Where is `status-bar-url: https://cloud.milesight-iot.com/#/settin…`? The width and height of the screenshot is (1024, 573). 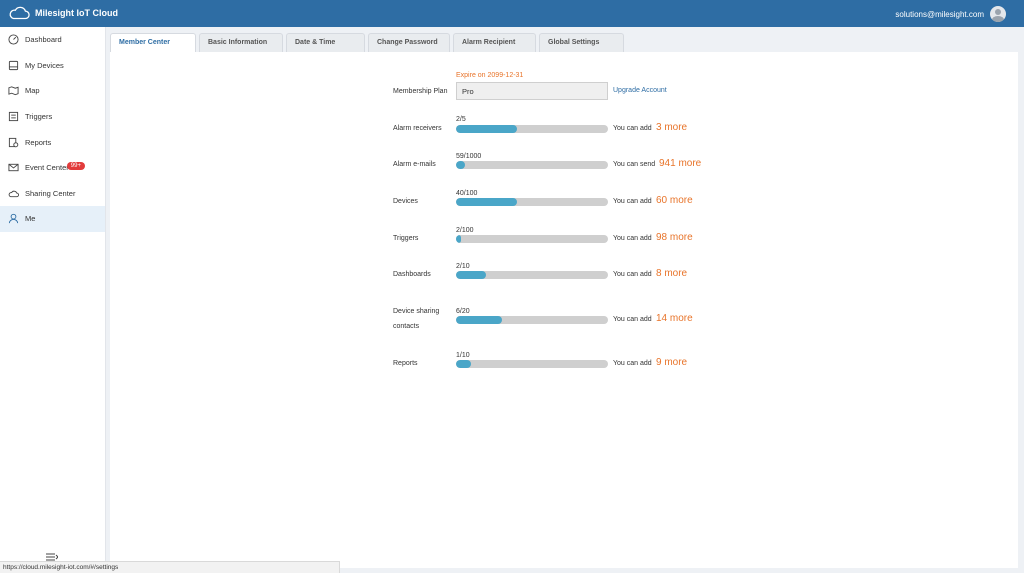 status-bar-url: https://cloud.milesight-iot.com/#/settin… is located at coordinates (170, 567).